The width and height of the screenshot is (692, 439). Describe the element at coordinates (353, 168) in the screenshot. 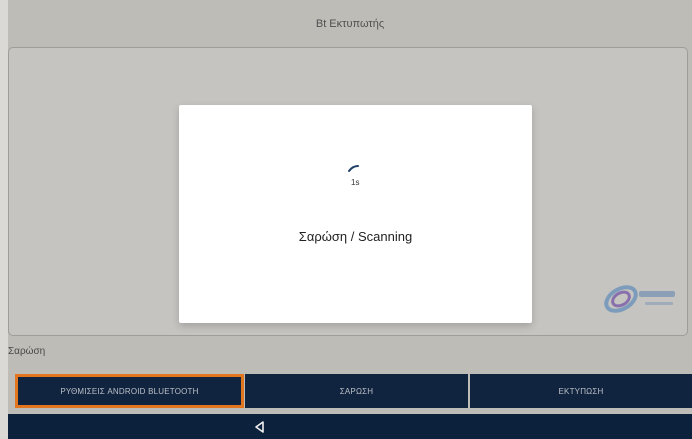

I see `loading-spinner-icon` at that location.